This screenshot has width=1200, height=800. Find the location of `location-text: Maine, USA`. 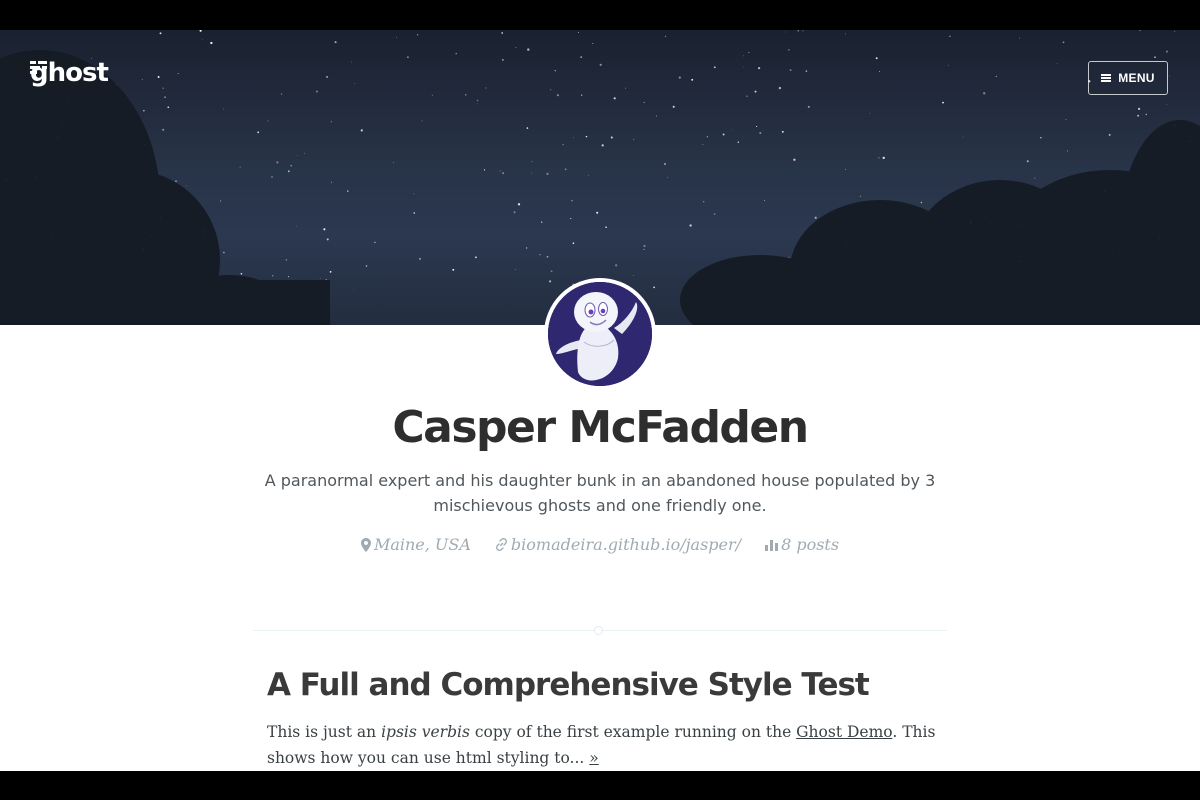

location-text: Maine, USA is located at coordinates (422, 544).